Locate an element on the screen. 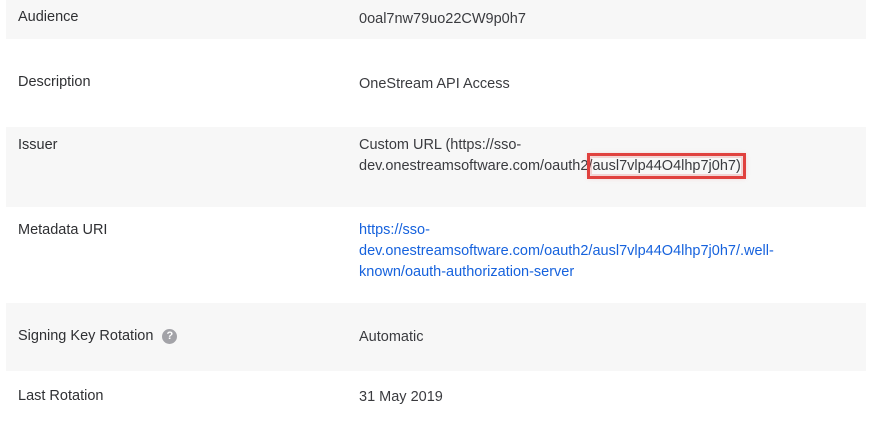 The width and height of the screenshot is (871, 423). audience-value: 0oal7nw79uo22CW9p0h7 is located at coordinates (442, 19).